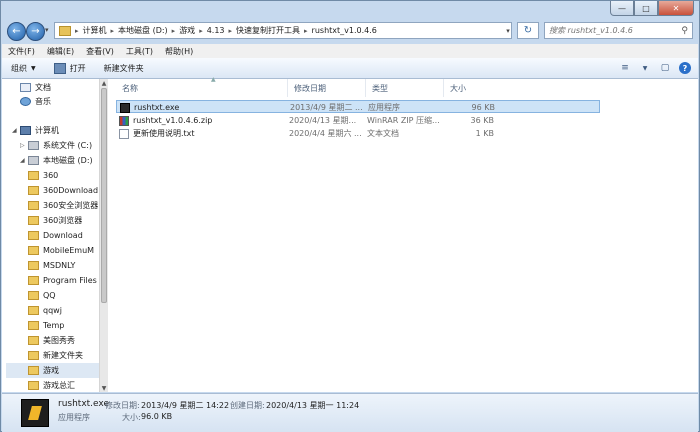 Image resolution: width=700 pixels, height=432 pixels. I want to click on nav-item-folder: 360浏览器, so click(55, 220).